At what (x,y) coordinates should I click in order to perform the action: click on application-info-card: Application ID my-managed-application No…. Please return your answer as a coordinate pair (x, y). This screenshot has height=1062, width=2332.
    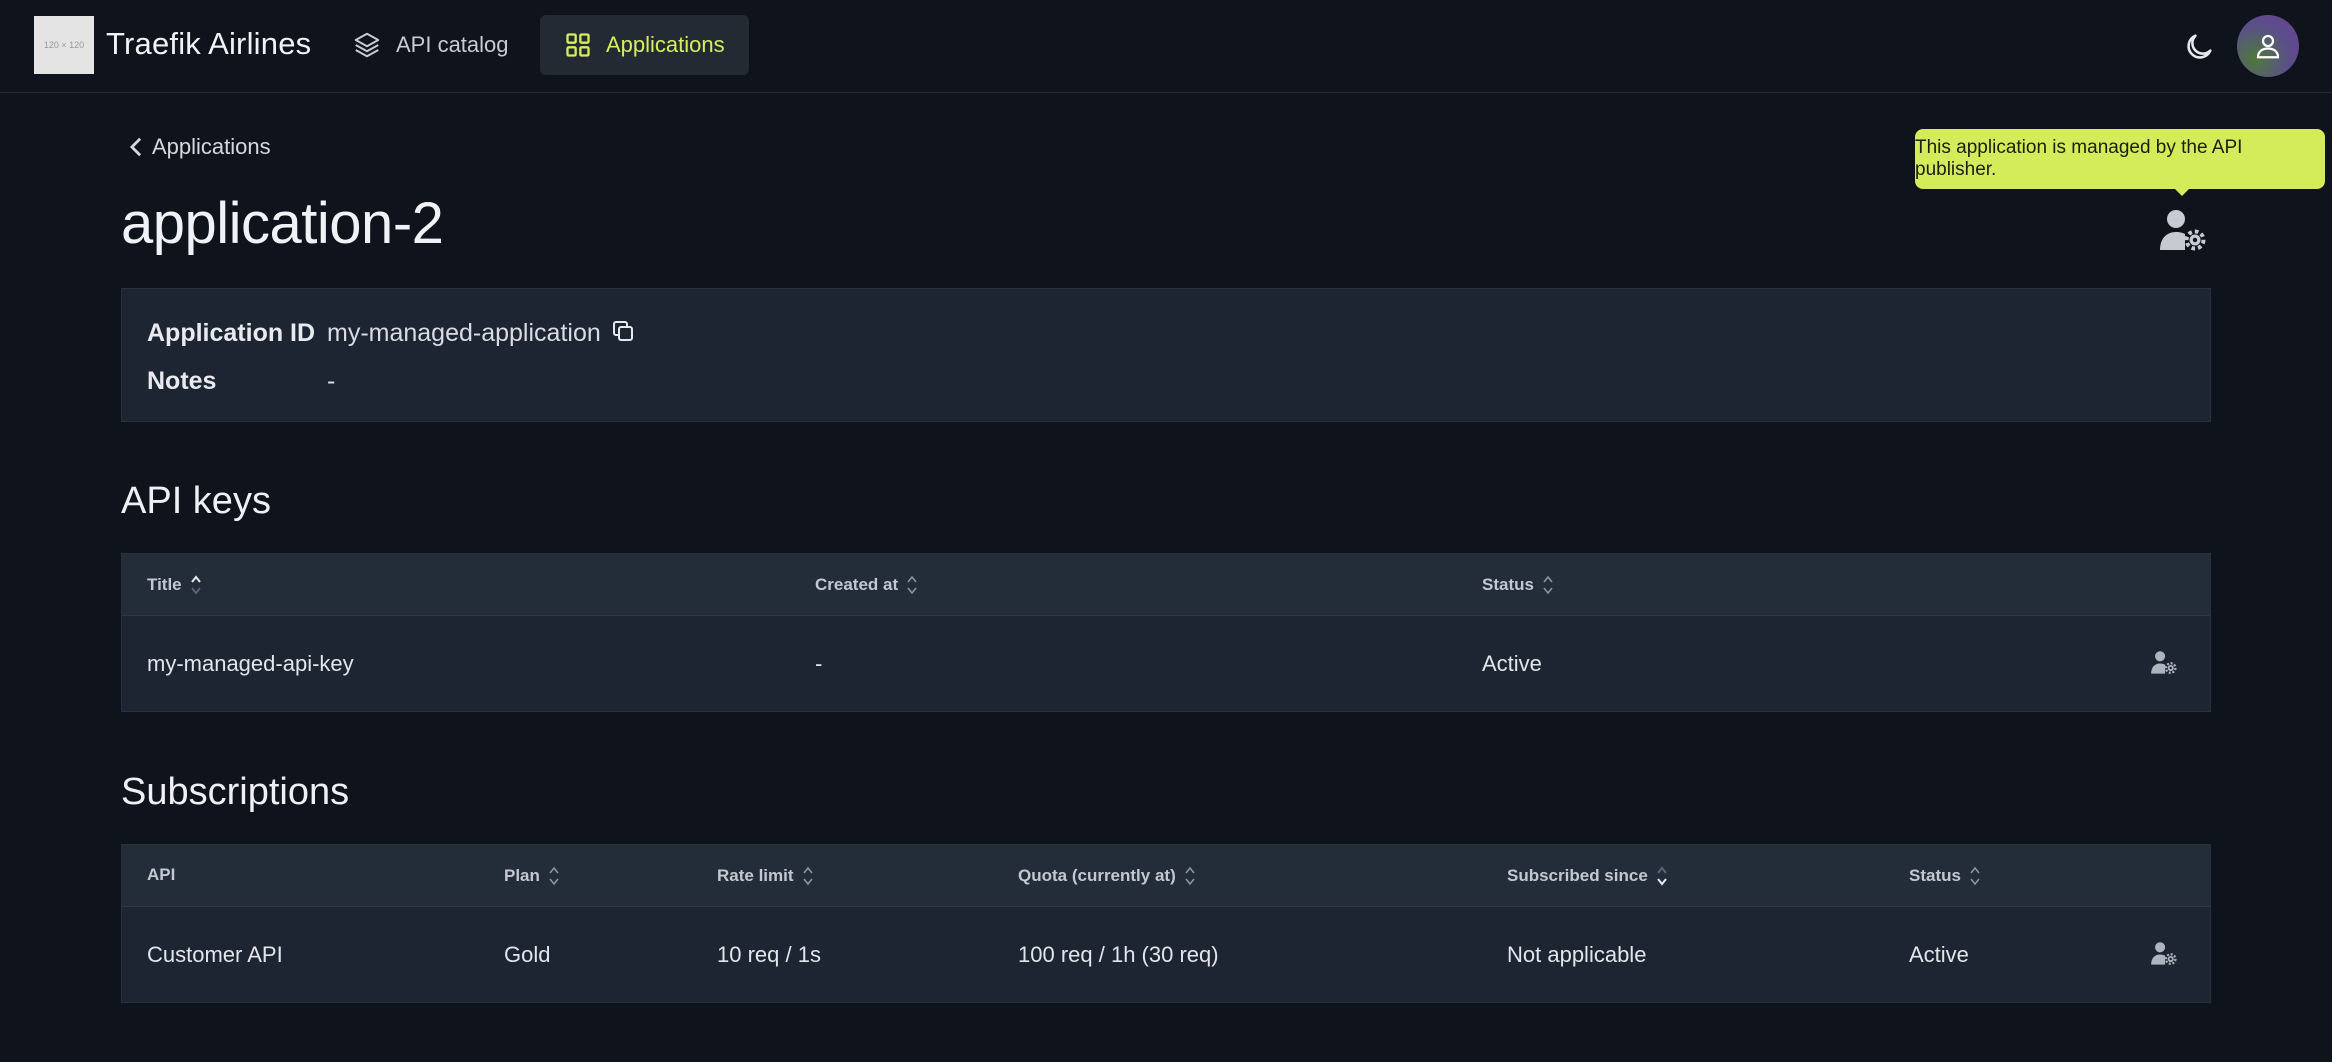
    Looking at the image, I should click on (1166, 355).